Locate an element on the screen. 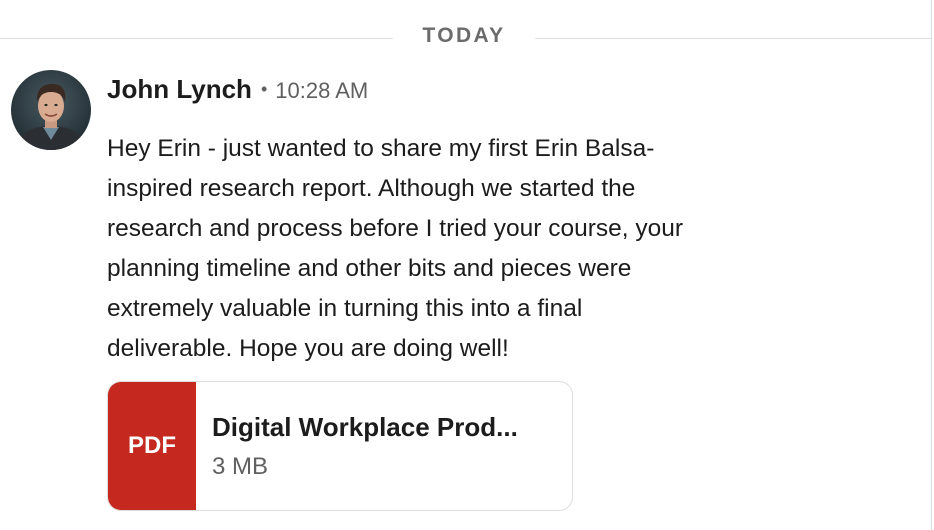 The width and height of the screenshot is (934, 530). message-timestamp: 10:28 AM is located at coordinates (321, 90).